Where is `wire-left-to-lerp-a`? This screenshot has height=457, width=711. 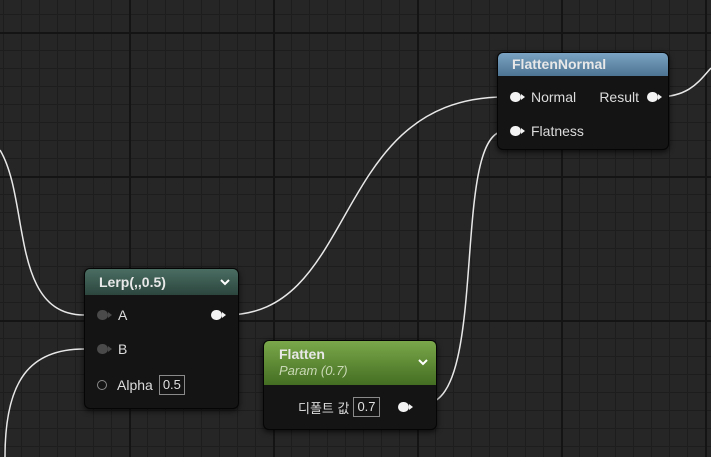 wire-left-to-lerp-a is located at coordinates (42, 232).